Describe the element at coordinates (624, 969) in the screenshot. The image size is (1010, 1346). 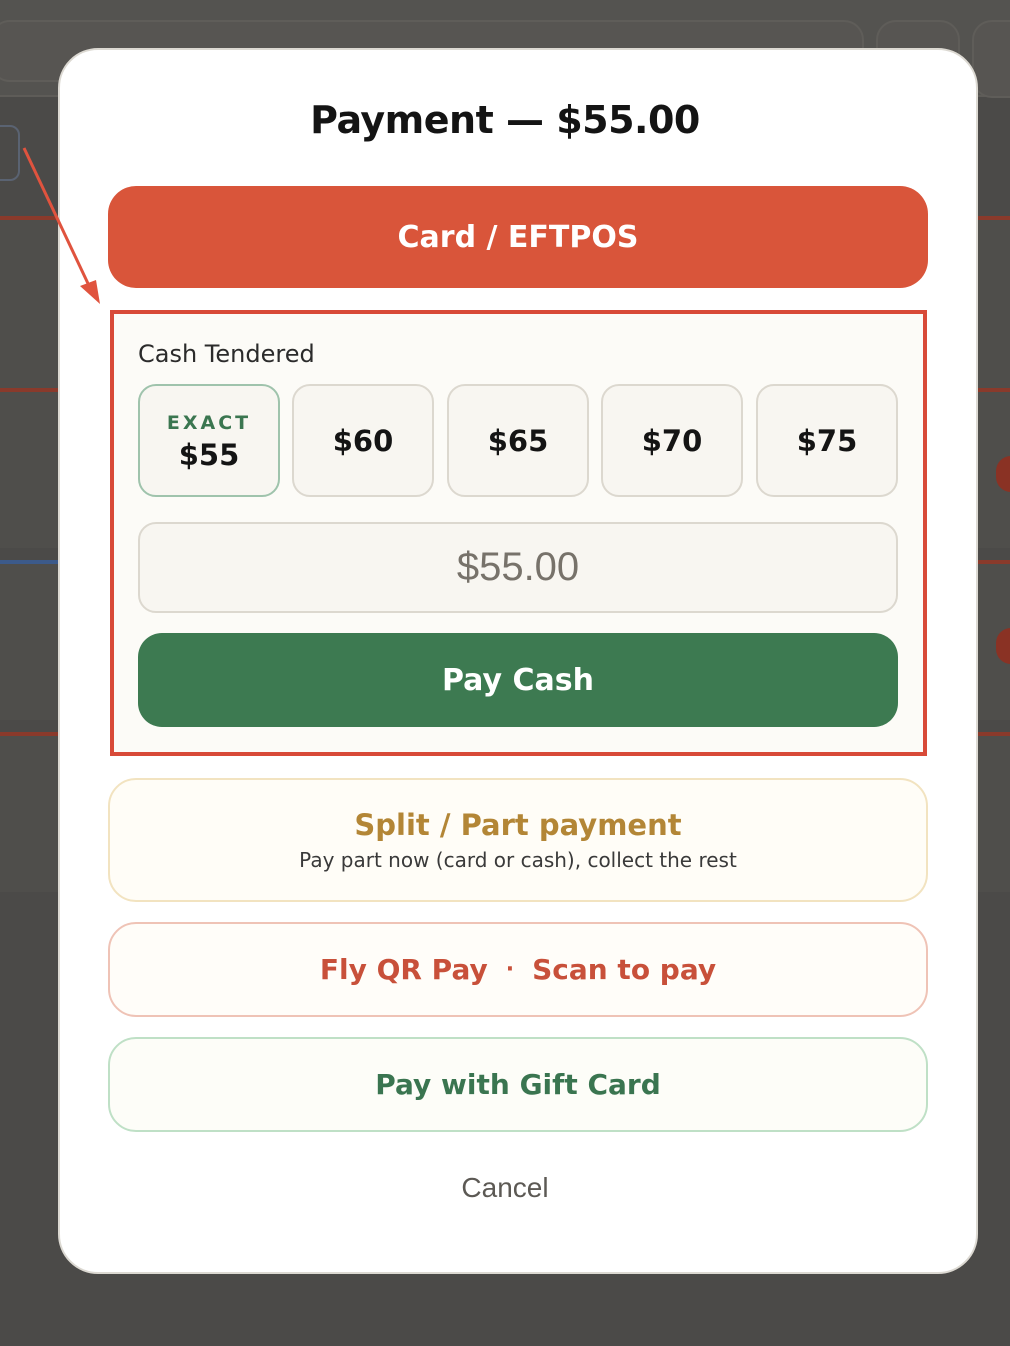
I see `scan-to-pay-label: Scan to pay` at that location.